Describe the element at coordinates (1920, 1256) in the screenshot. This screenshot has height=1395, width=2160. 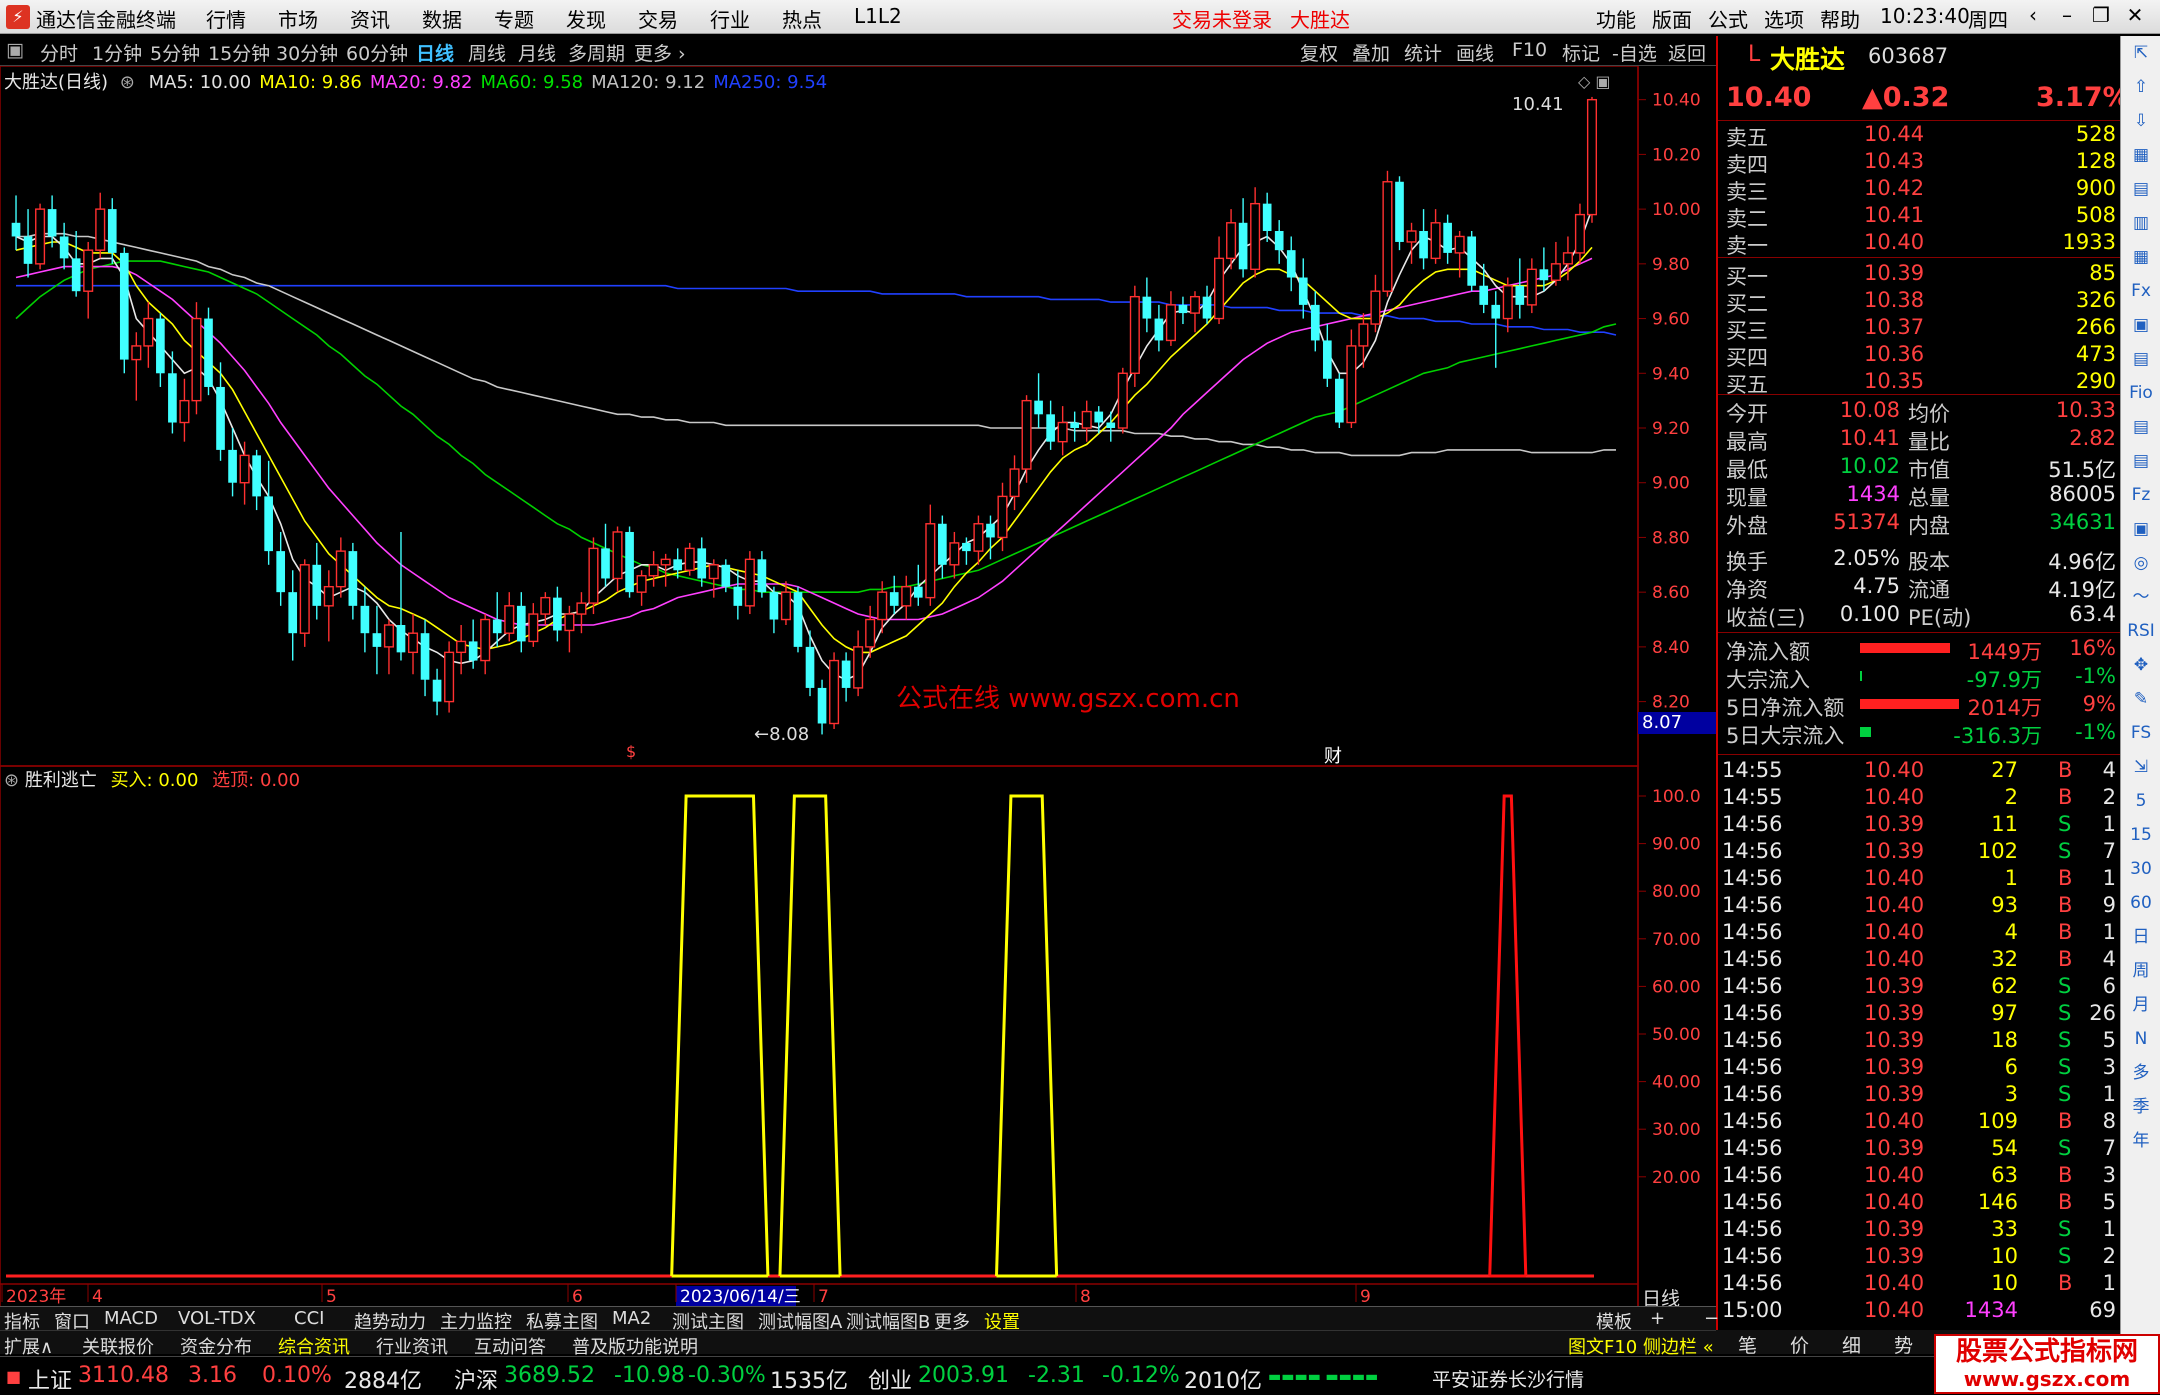
I see `tick-row: 14:56 10.39 10 S 2` at that location.